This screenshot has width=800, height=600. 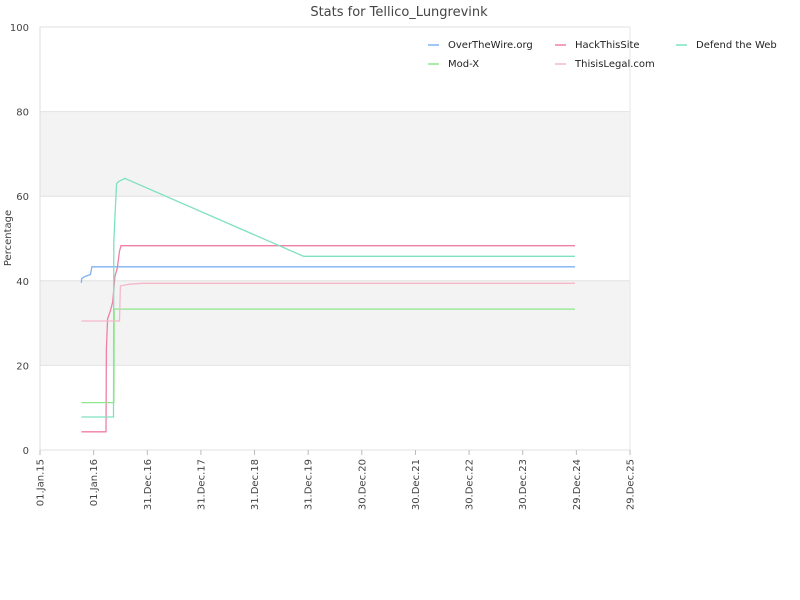 I want to click on y-tick-label: 20, so click(x=22, y=366).